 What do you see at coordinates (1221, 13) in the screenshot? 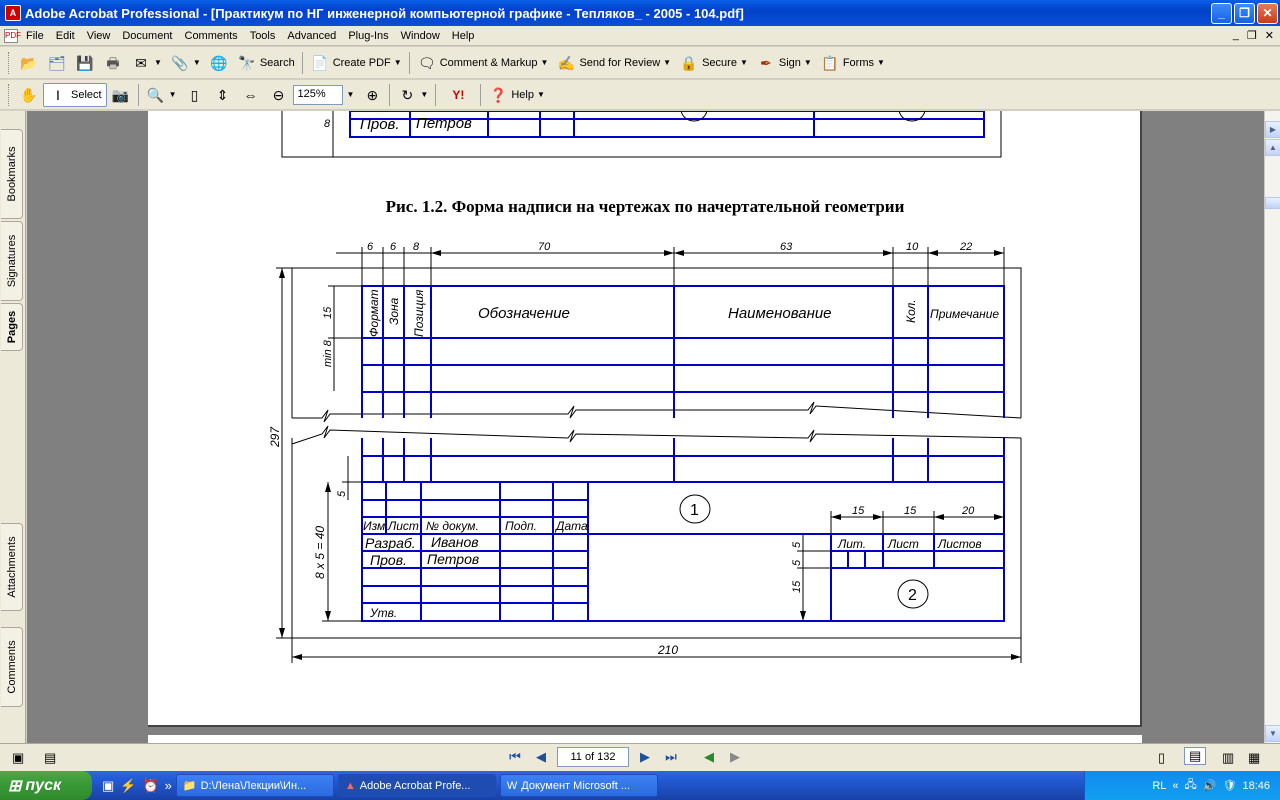
I see `minimize-button: _` at bounding box center [1221, 13].